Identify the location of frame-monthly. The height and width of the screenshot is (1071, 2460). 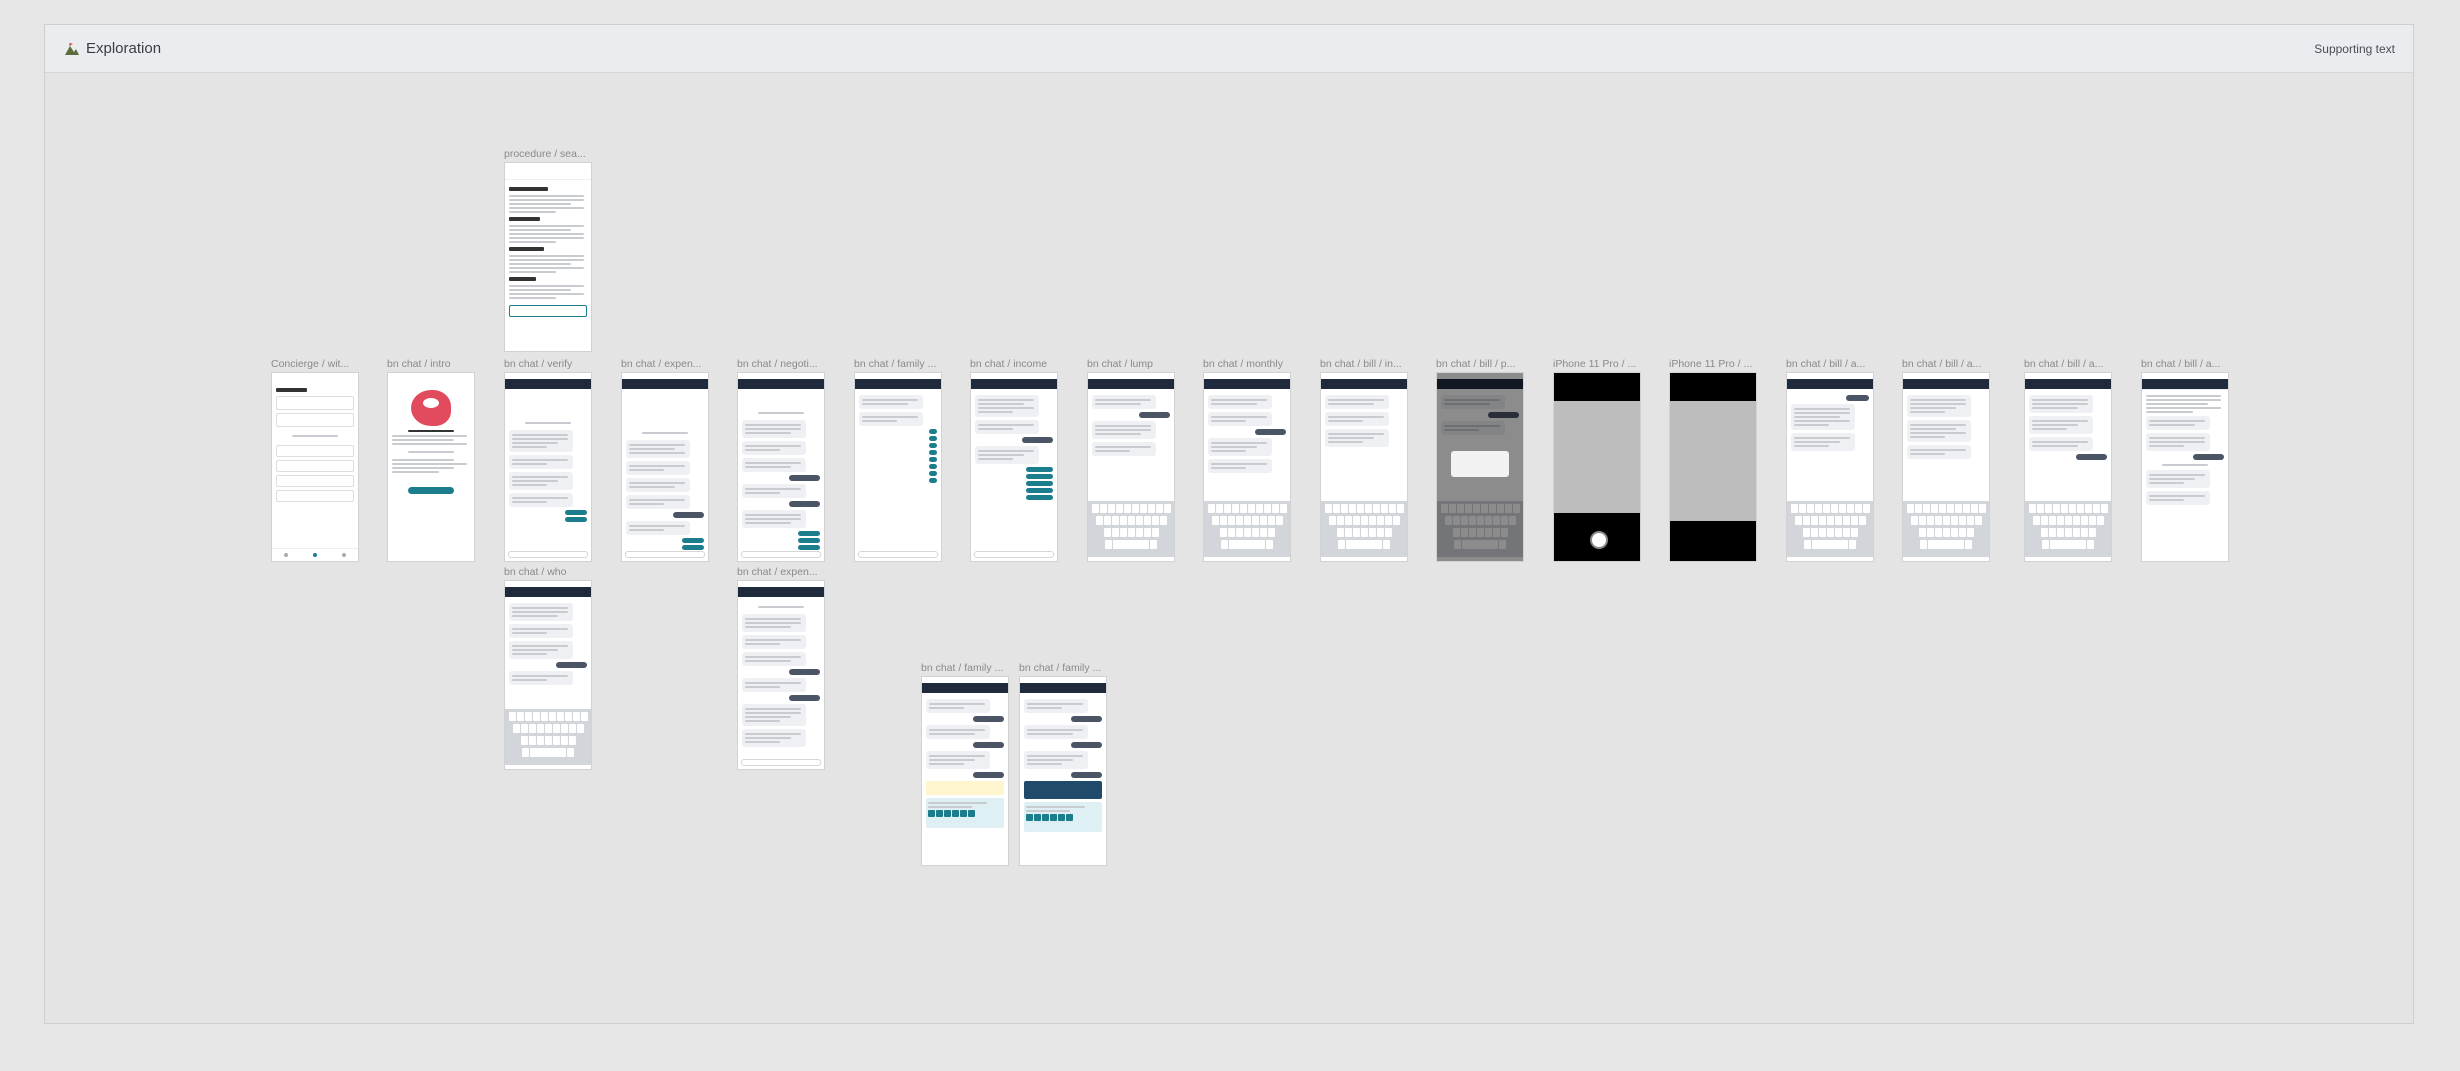
(1247, 467).